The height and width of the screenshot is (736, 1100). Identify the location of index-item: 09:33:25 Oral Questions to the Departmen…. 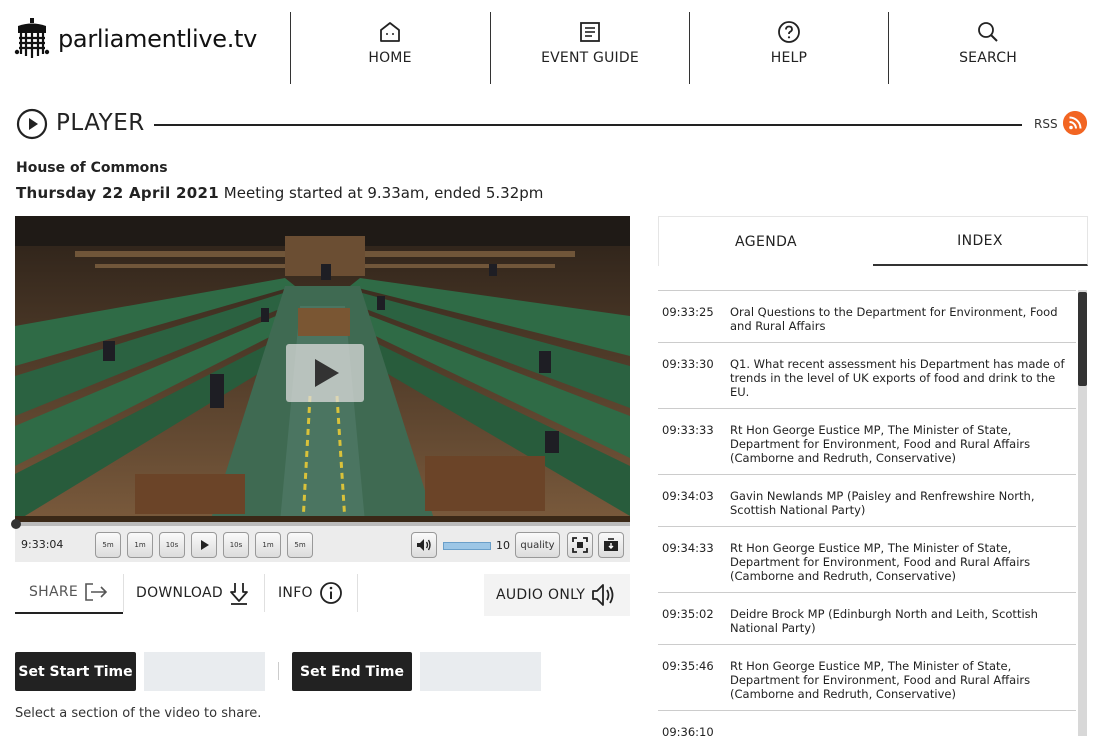
(867, 317).